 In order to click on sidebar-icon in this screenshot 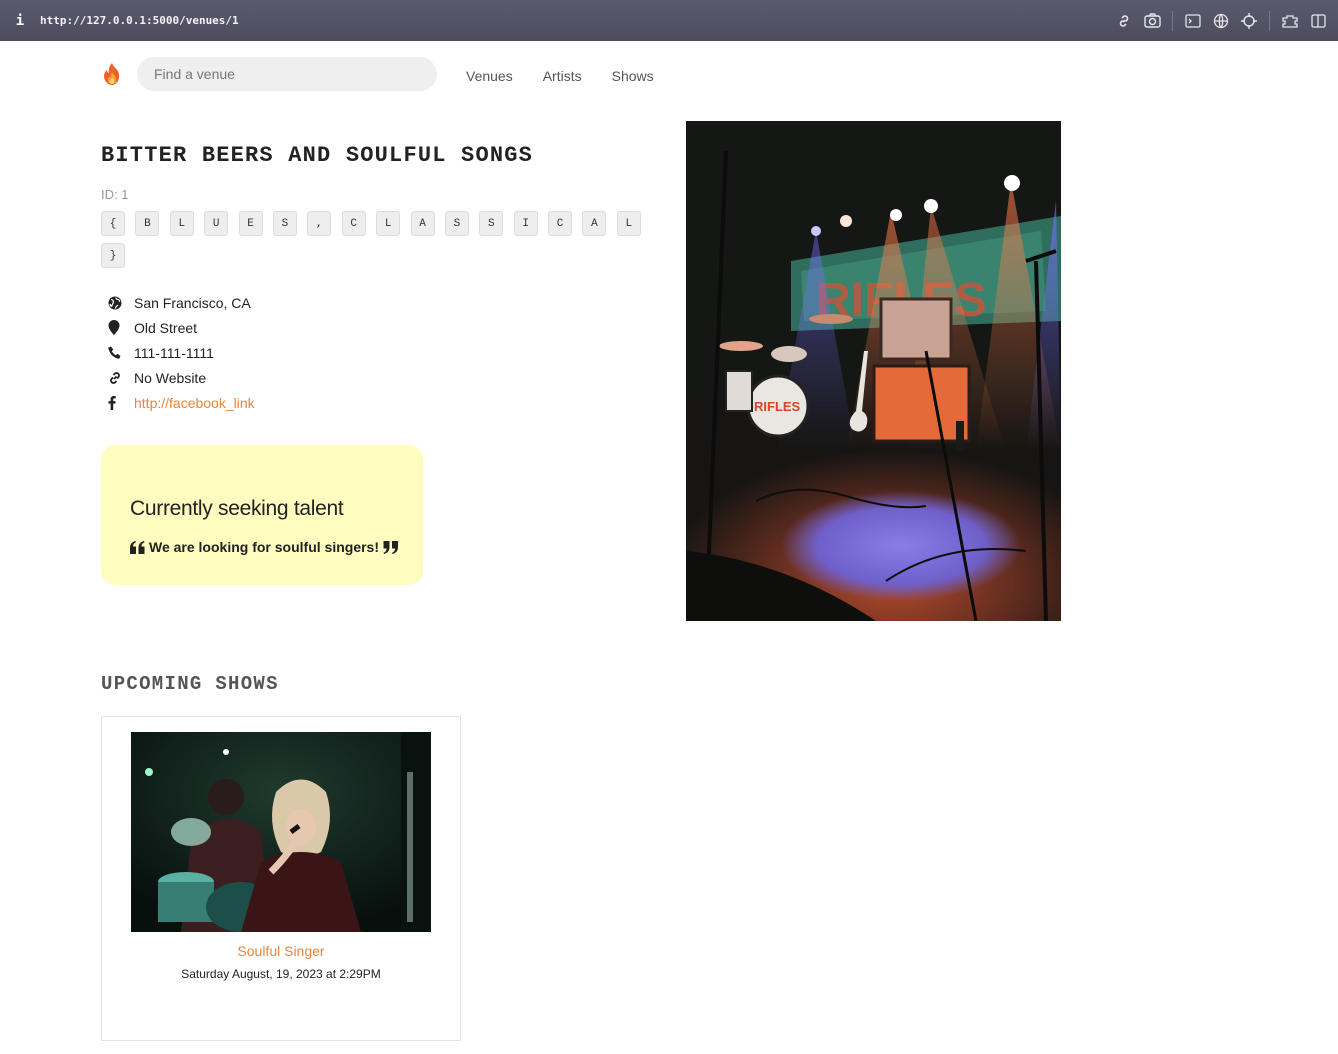, I will do `click(1318, 21)`.